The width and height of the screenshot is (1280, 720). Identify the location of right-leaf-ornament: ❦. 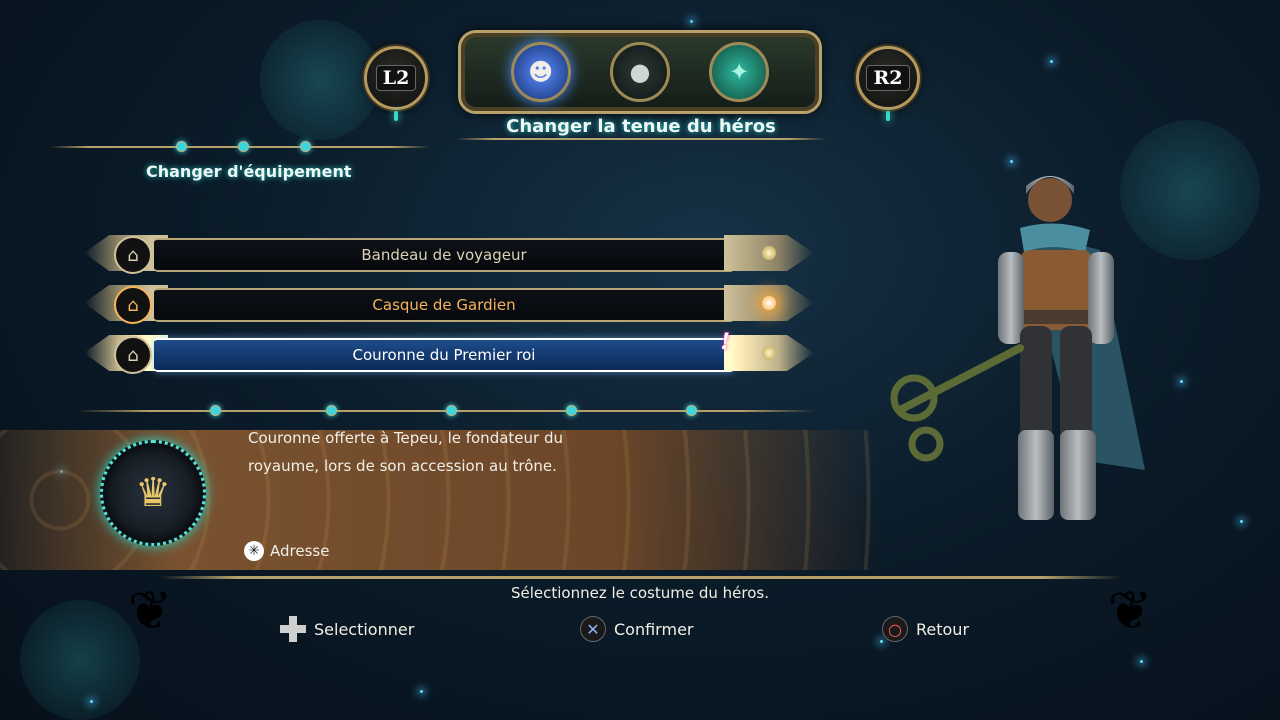
(1130, 610).